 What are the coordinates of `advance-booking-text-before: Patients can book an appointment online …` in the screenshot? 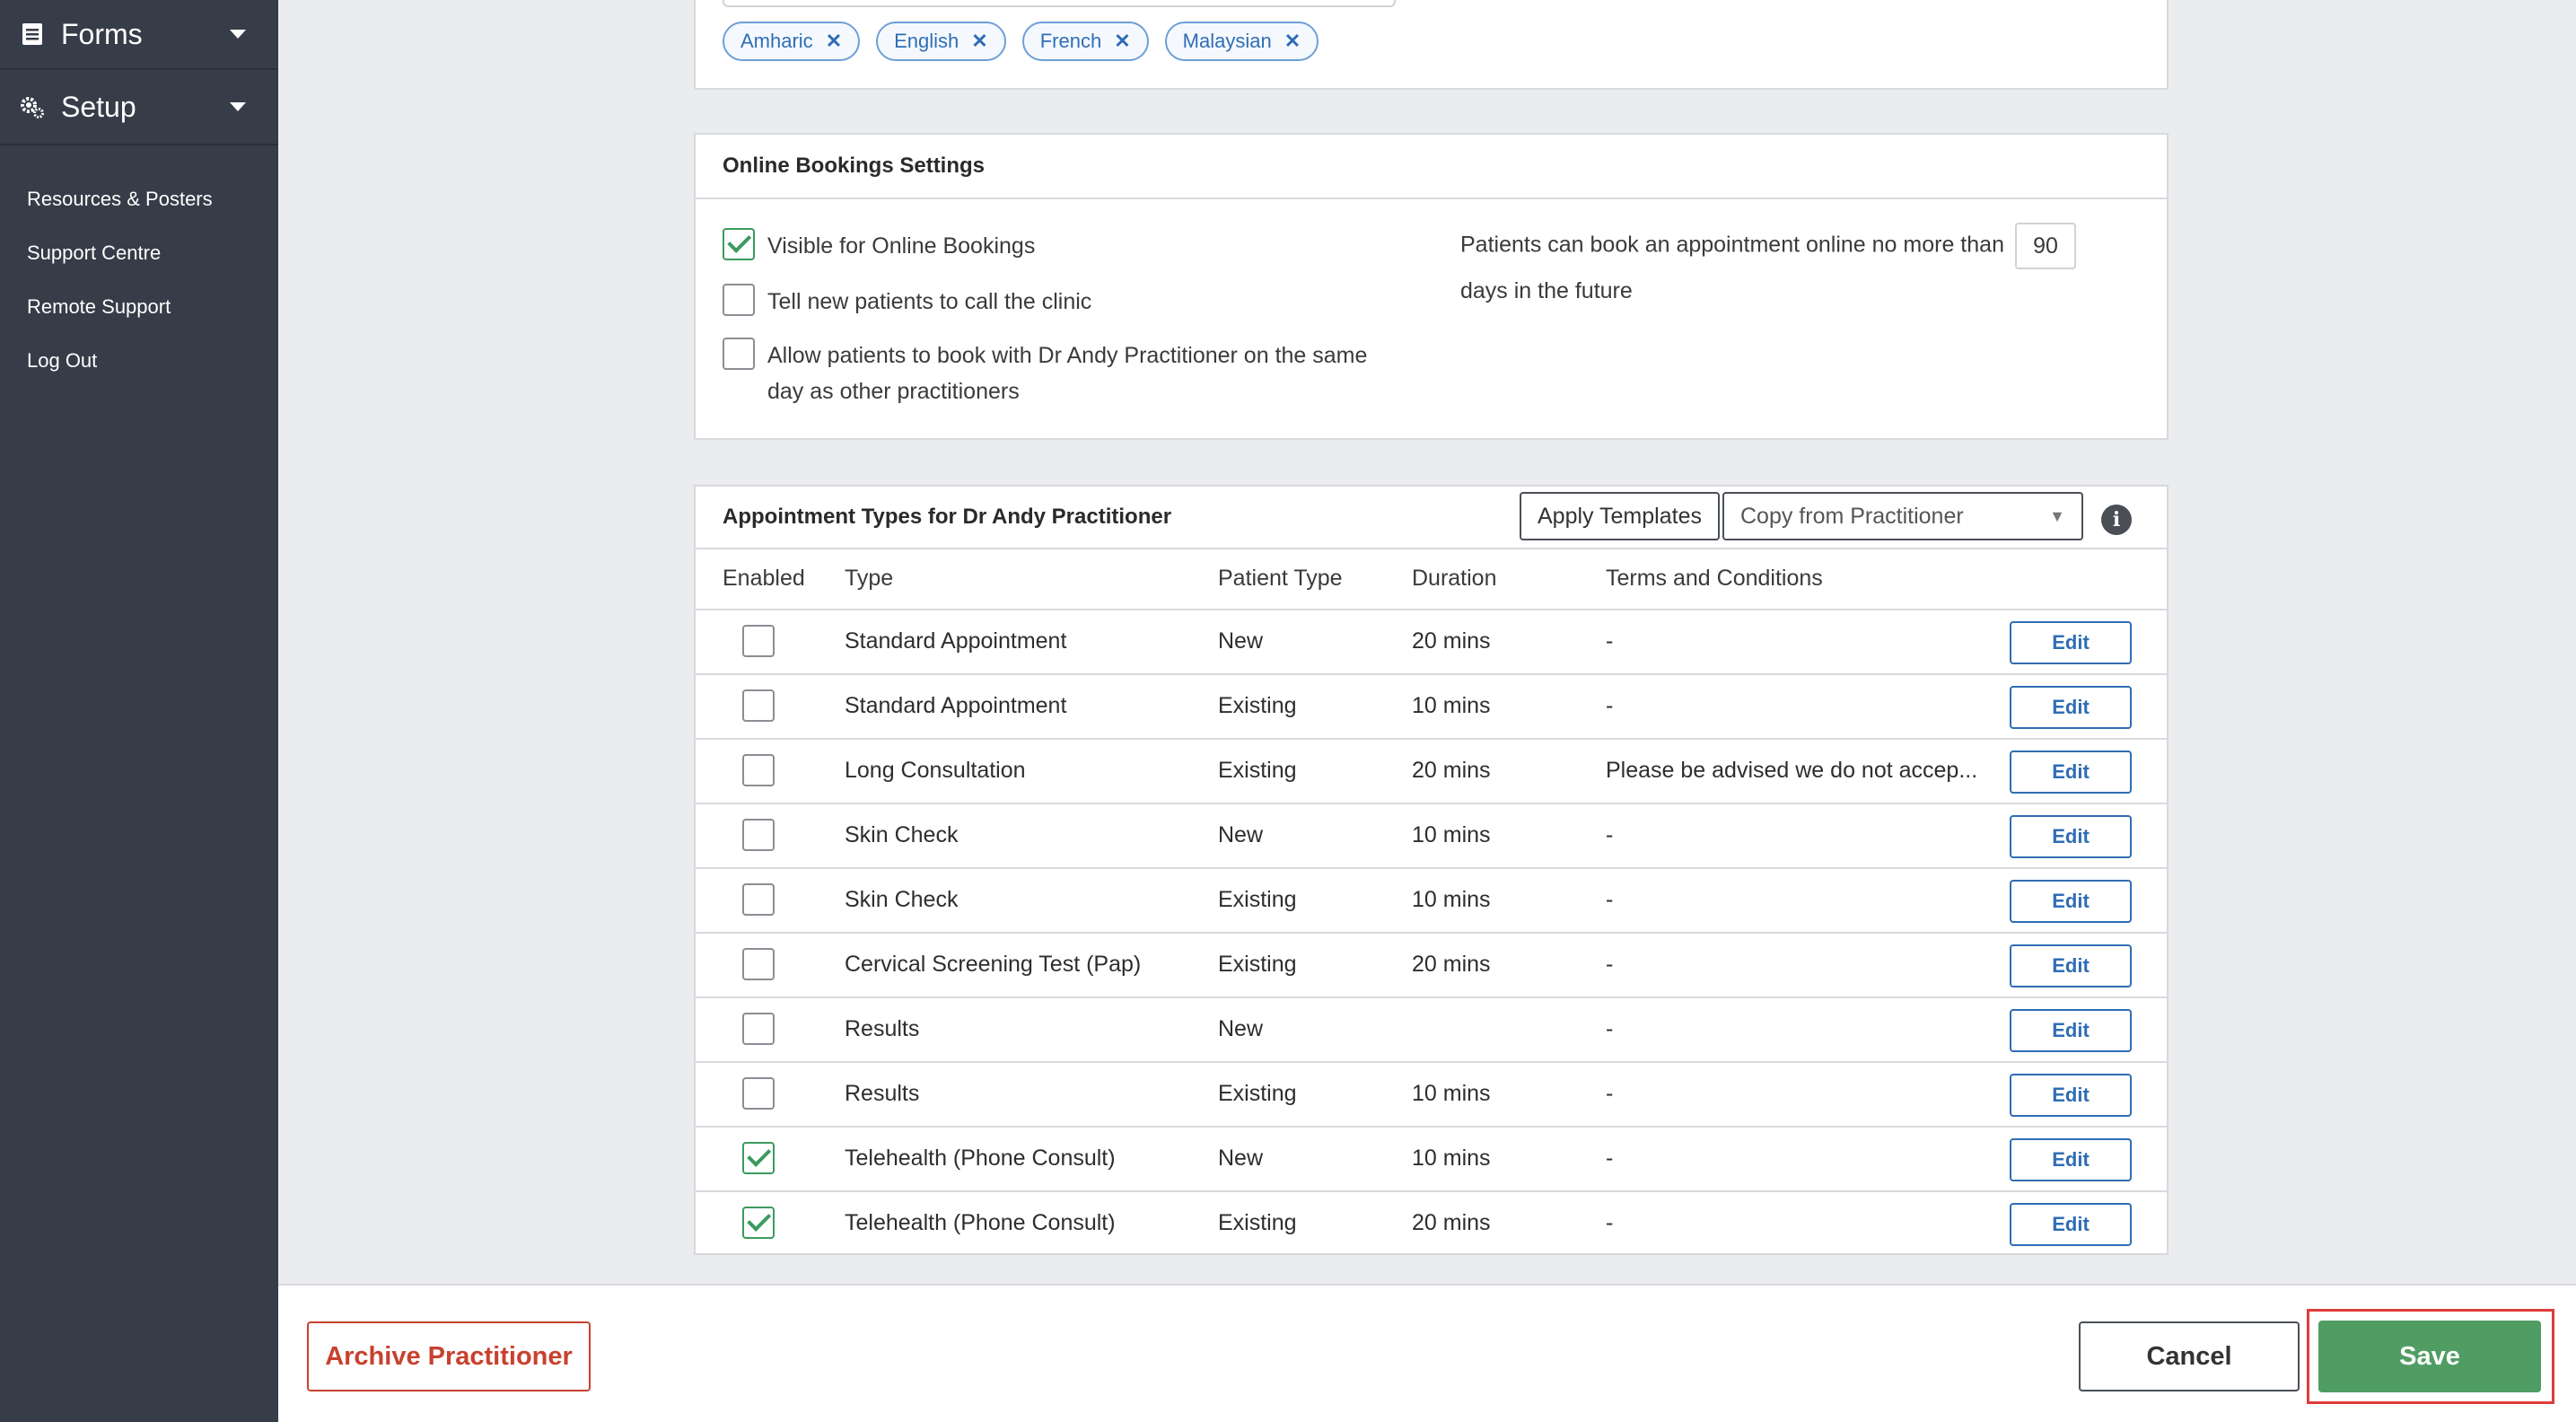 It's located at (1732, 245).